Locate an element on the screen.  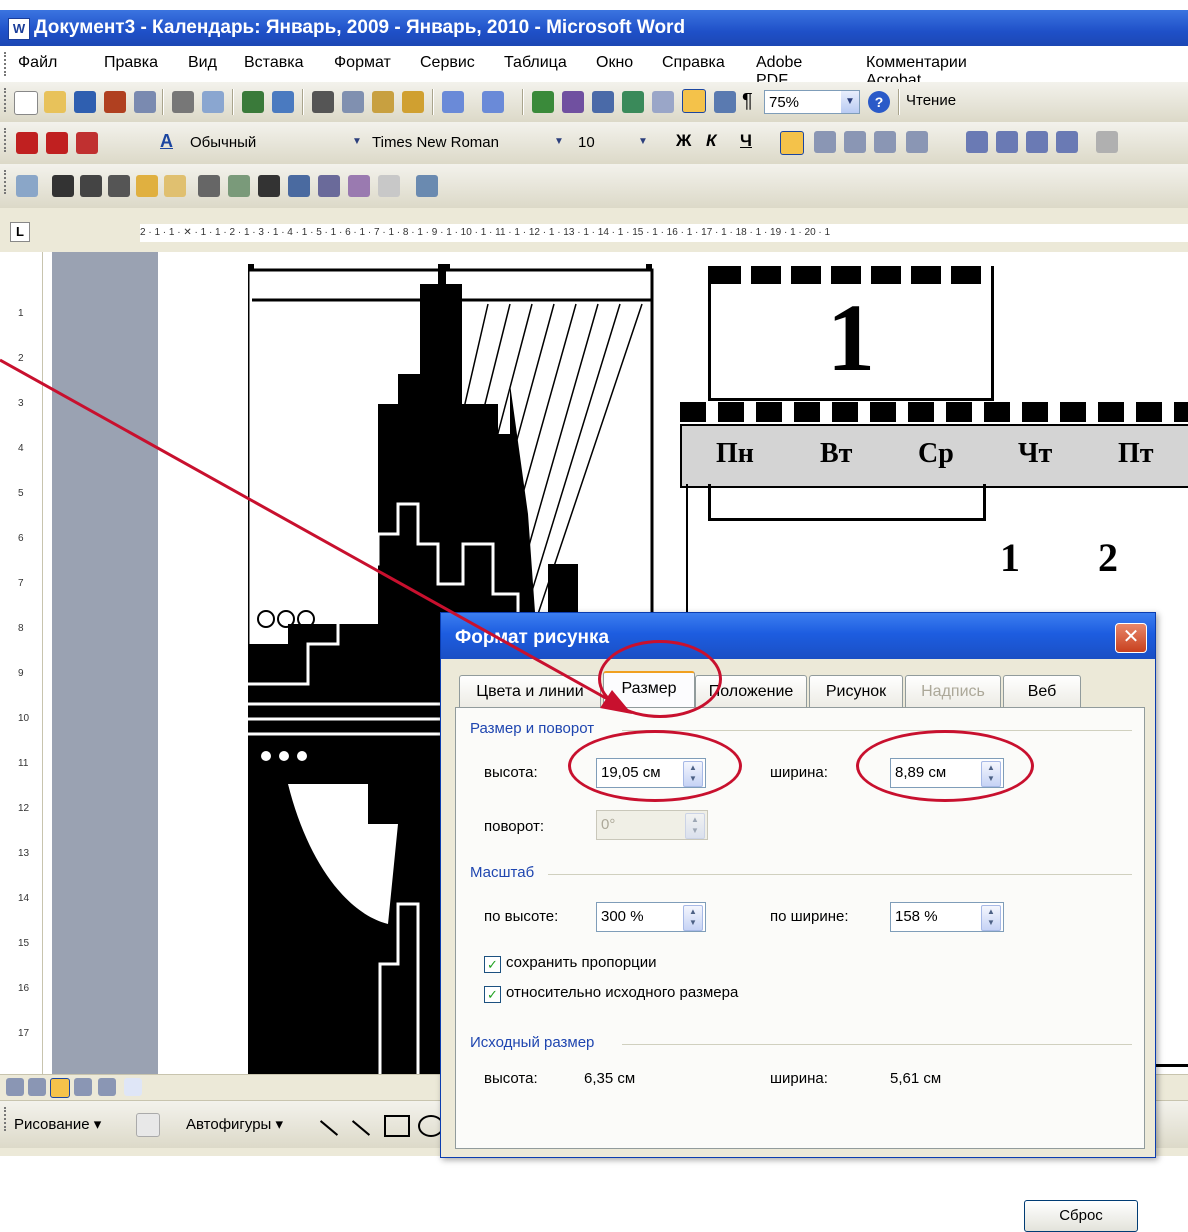
less-brightness-icon is located at coordinates (175, 186).